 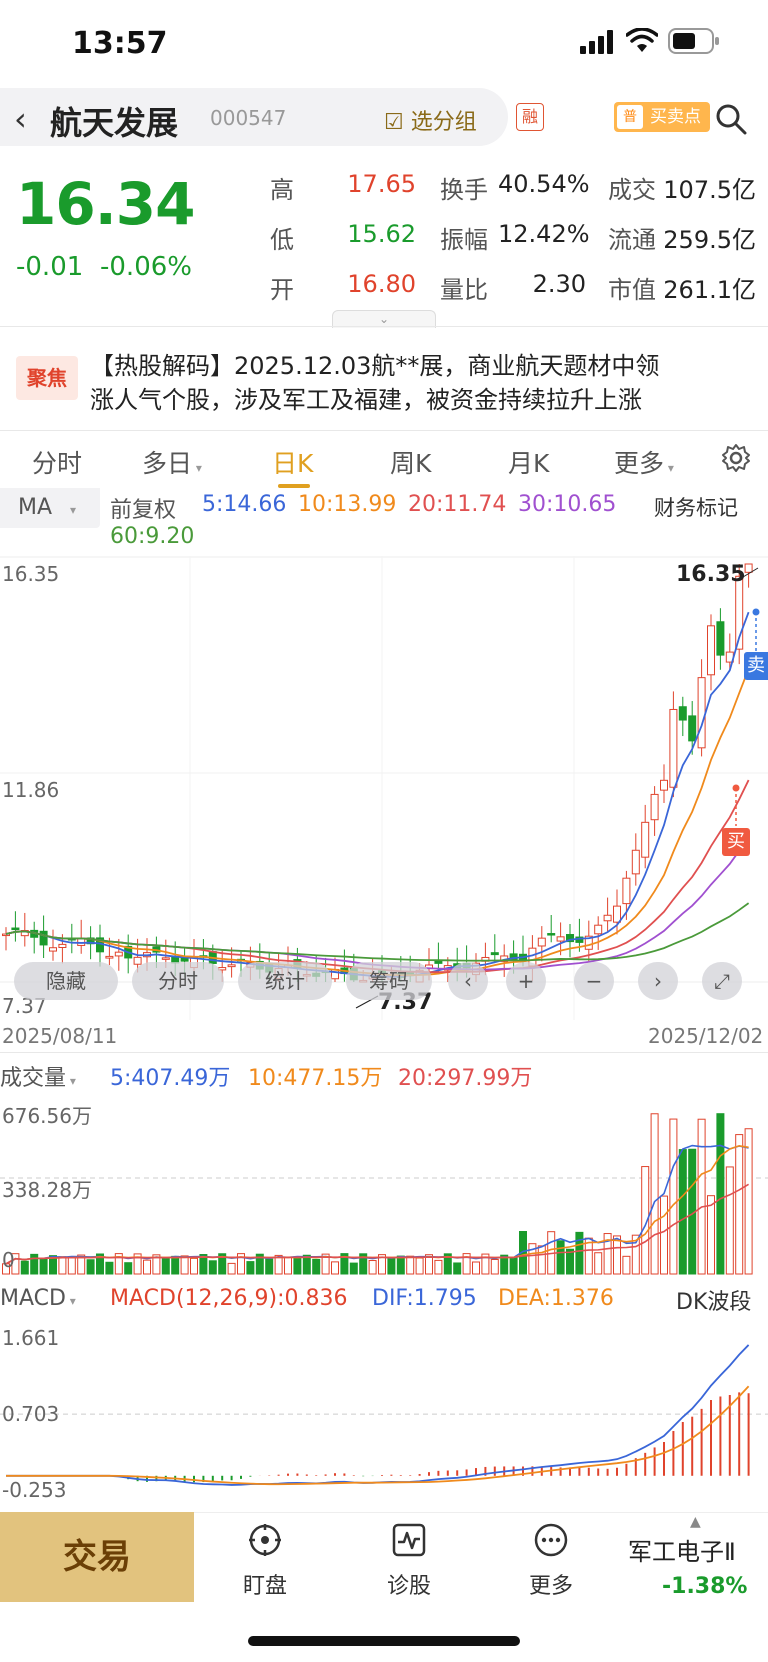 What do you see at coordinates (544, 184) in the screenshot?
I see `turnover-value: 40.54%` at bounding box center [544, 184].